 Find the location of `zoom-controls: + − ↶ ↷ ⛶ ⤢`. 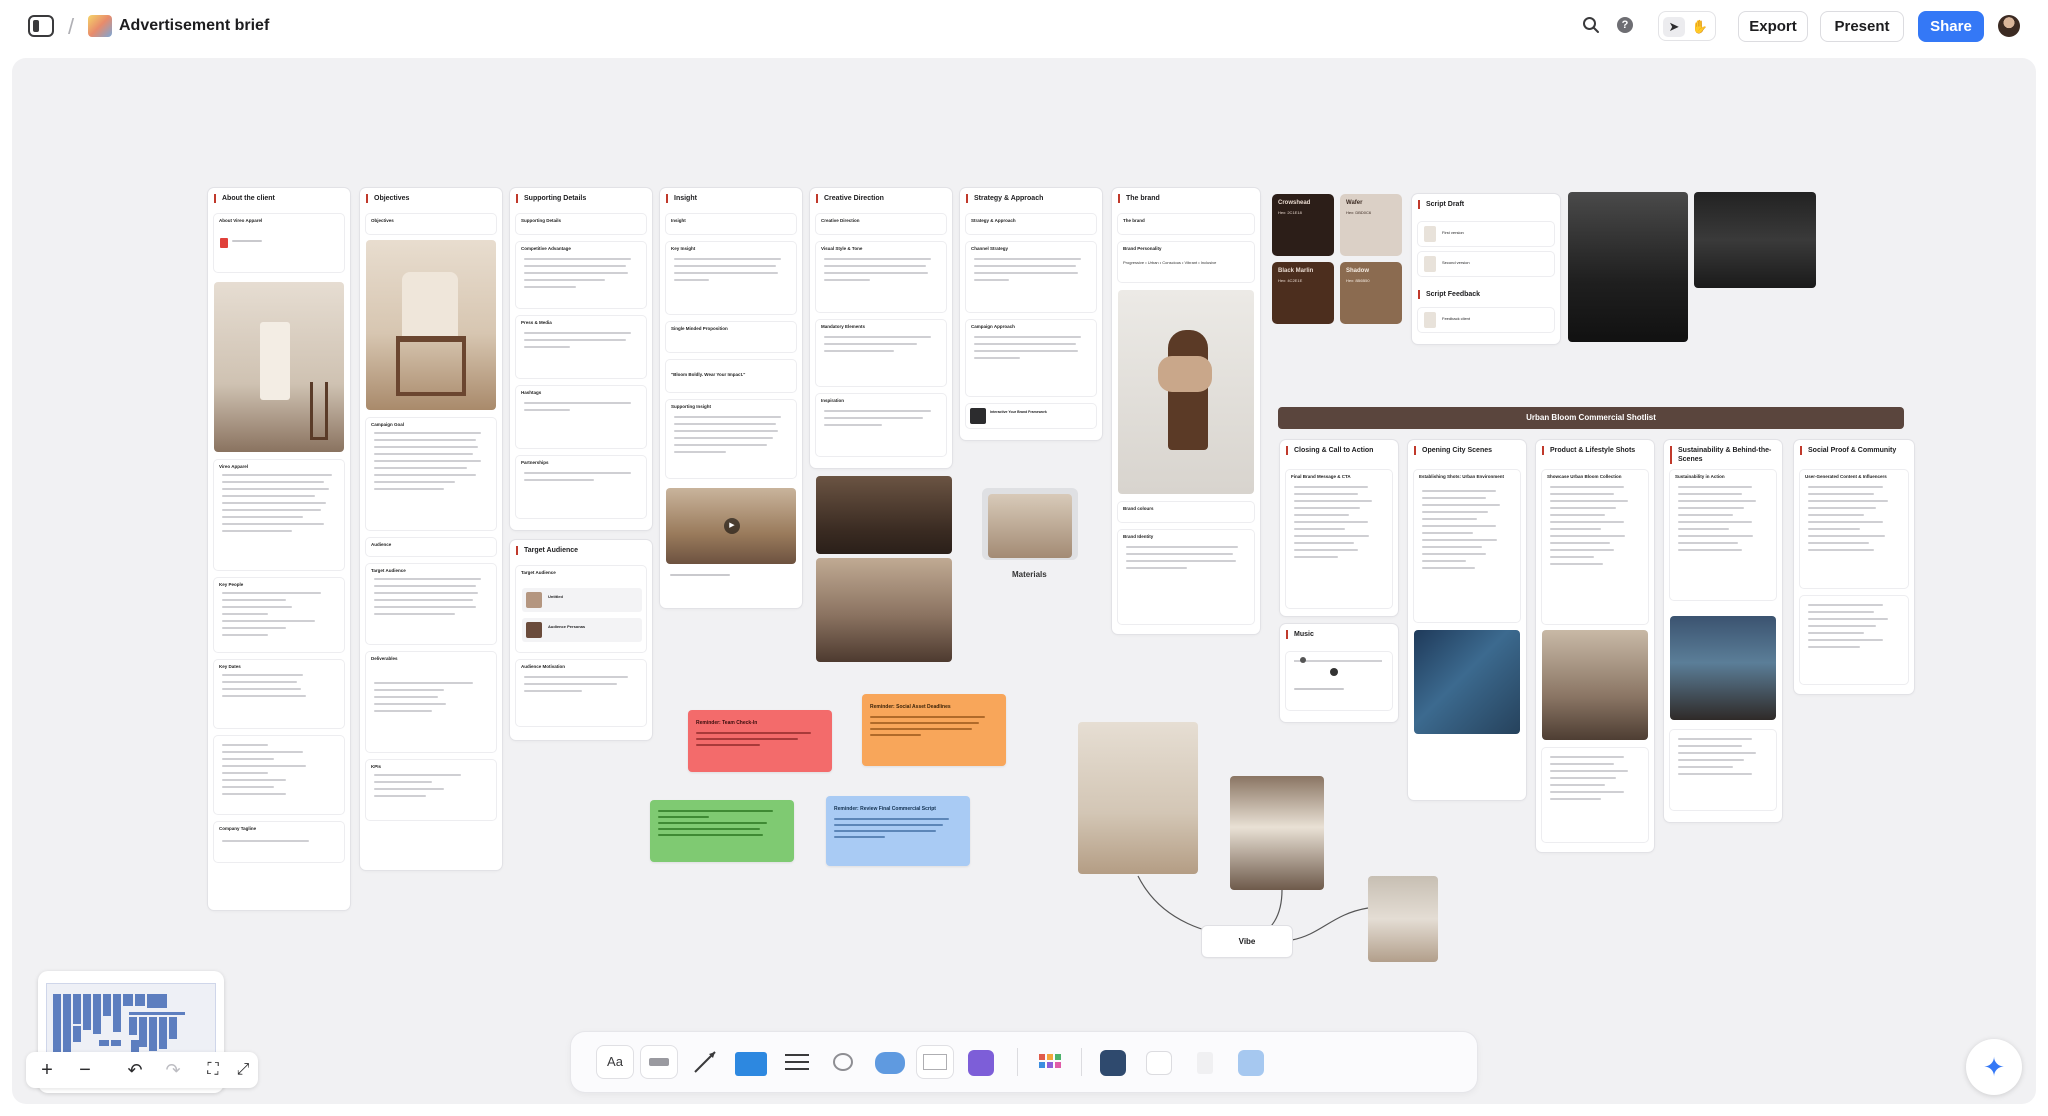

zoom-controls: + − ↶ ↷ ⛶ ⤢ is located at coordinates (142, 1070).